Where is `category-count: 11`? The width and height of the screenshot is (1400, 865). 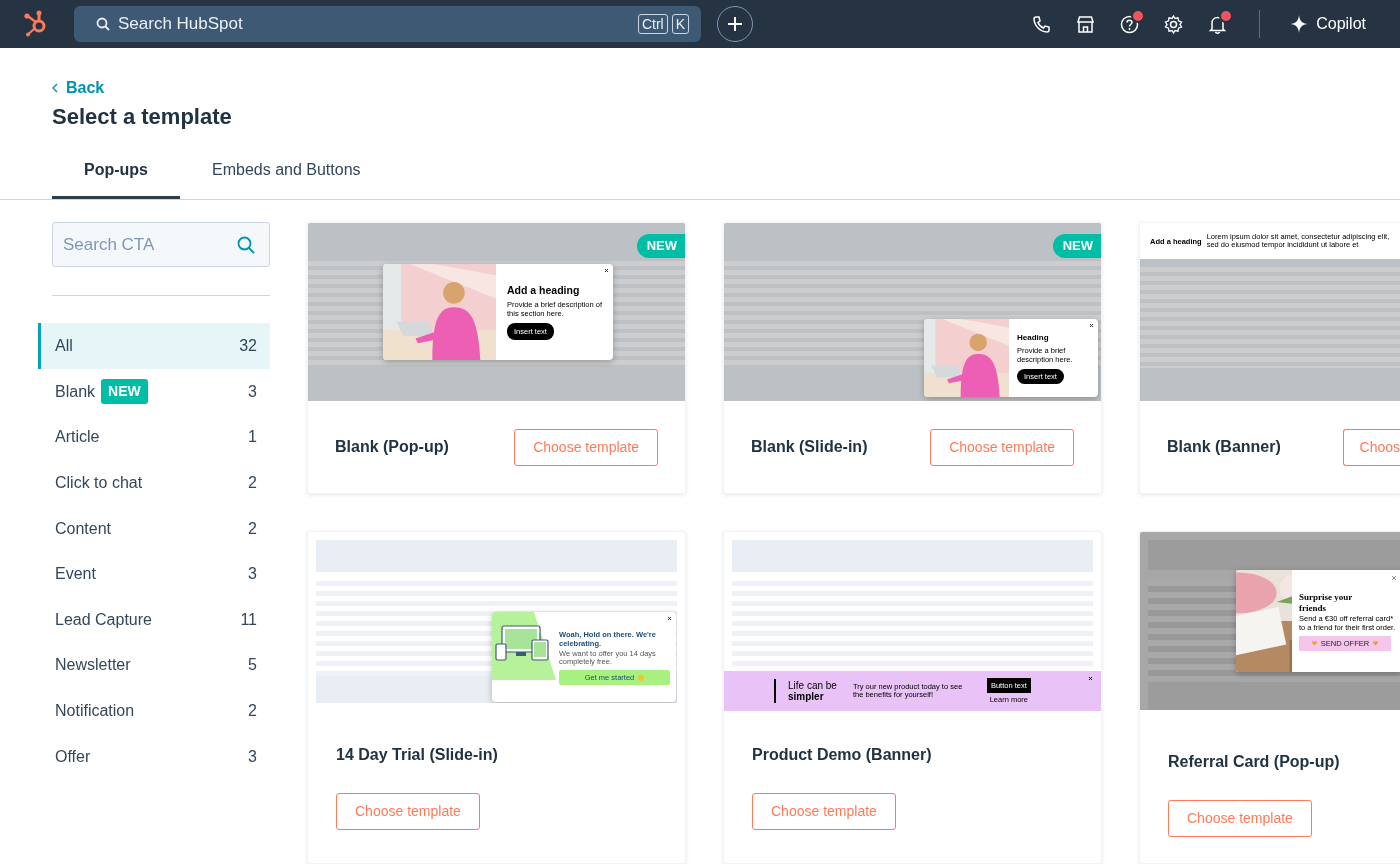 category-count: 11 is located at coordinates (248, 619).